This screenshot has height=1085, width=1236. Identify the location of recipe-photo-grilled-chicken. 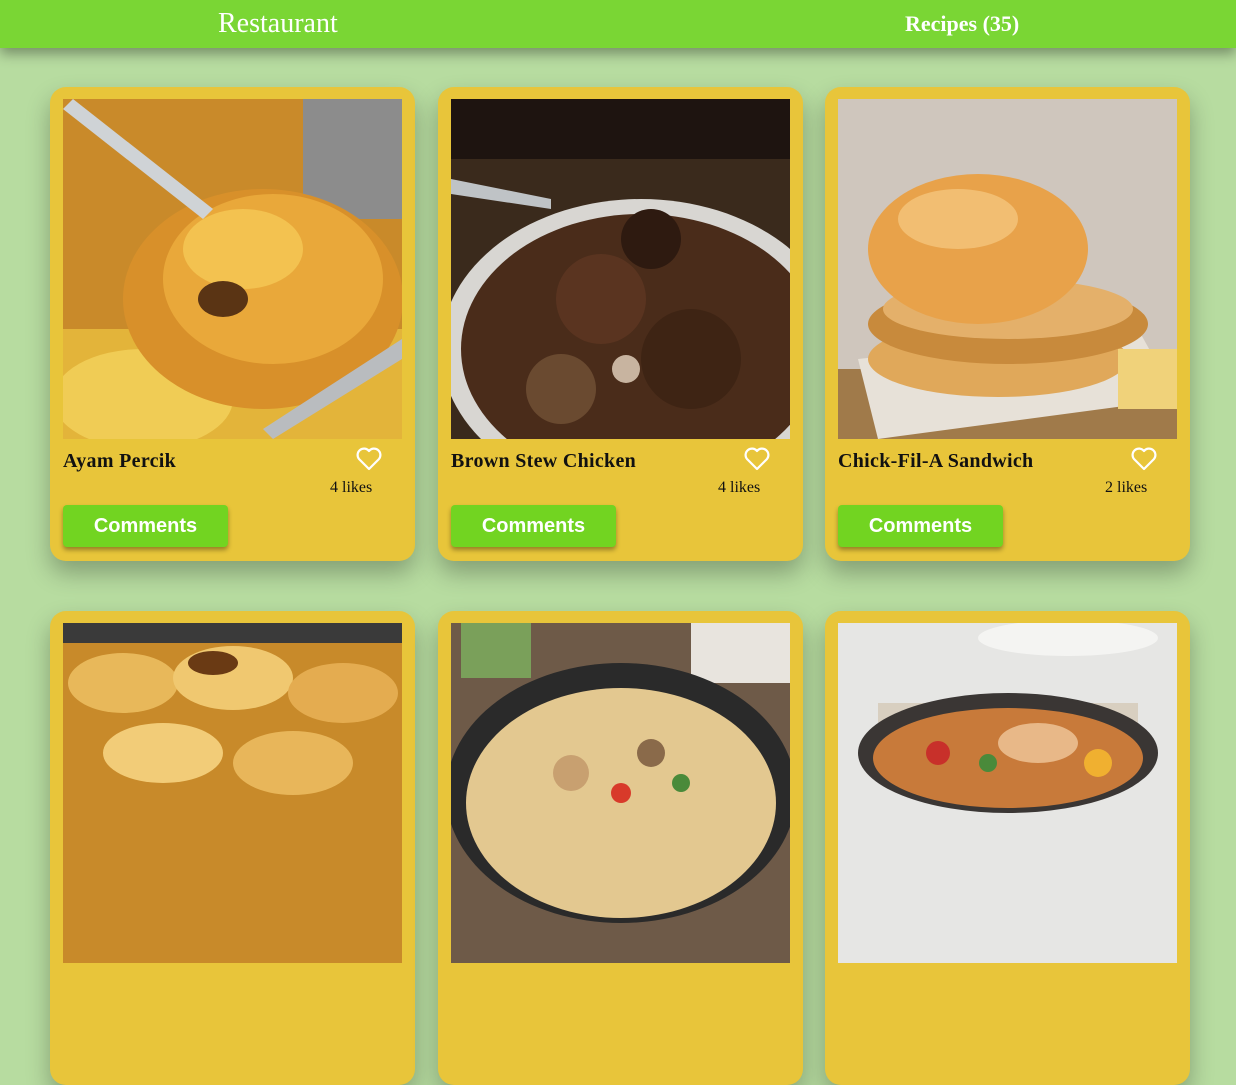
(232, 269).